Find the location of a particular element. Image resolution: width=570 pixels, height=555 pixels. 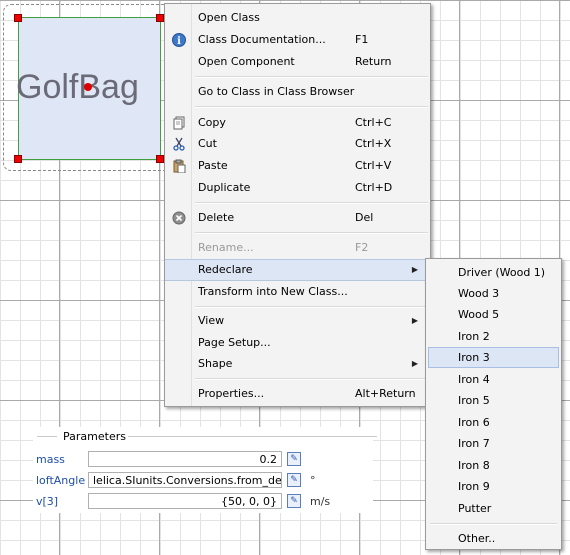

resize-handle-top-left is located at coordinates (18, 18).